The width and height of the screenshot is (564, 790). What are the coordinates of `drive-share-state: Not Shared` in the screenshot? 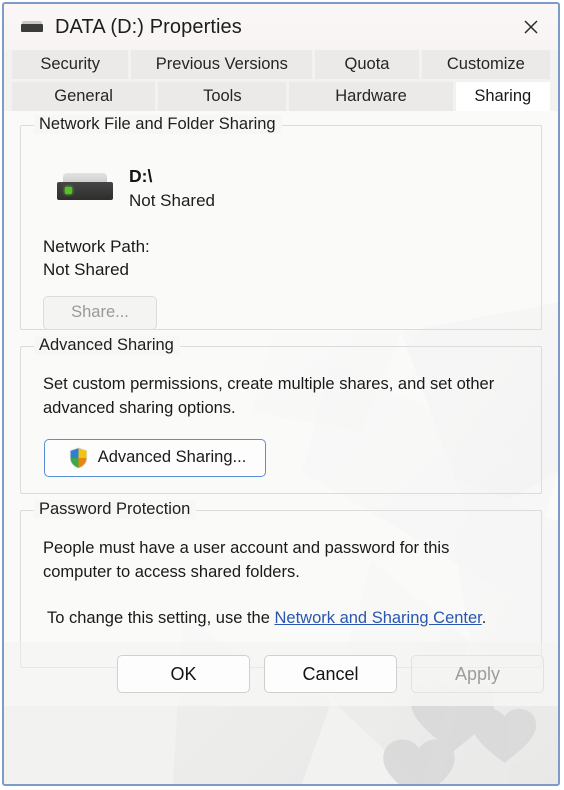 It's located at (172, 200).